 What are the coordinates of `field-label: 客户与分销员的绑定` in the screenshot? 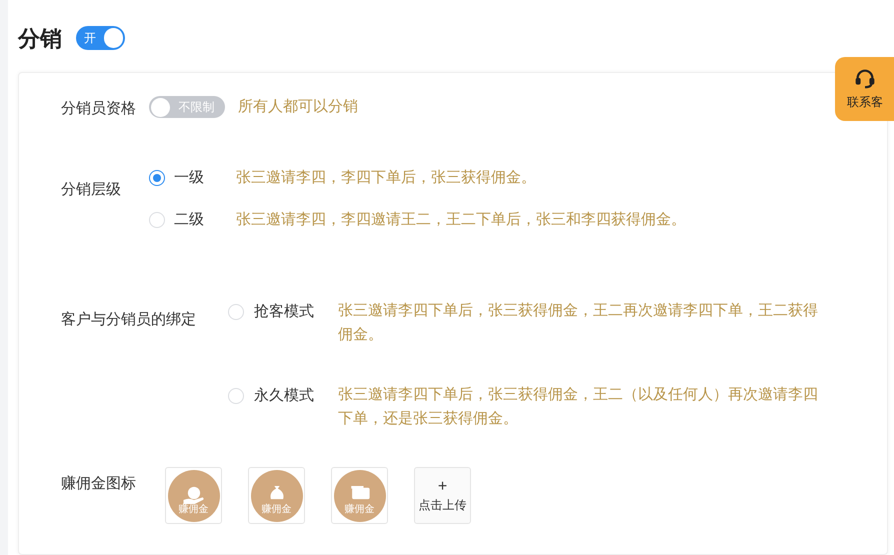 It's located at (129, 320).